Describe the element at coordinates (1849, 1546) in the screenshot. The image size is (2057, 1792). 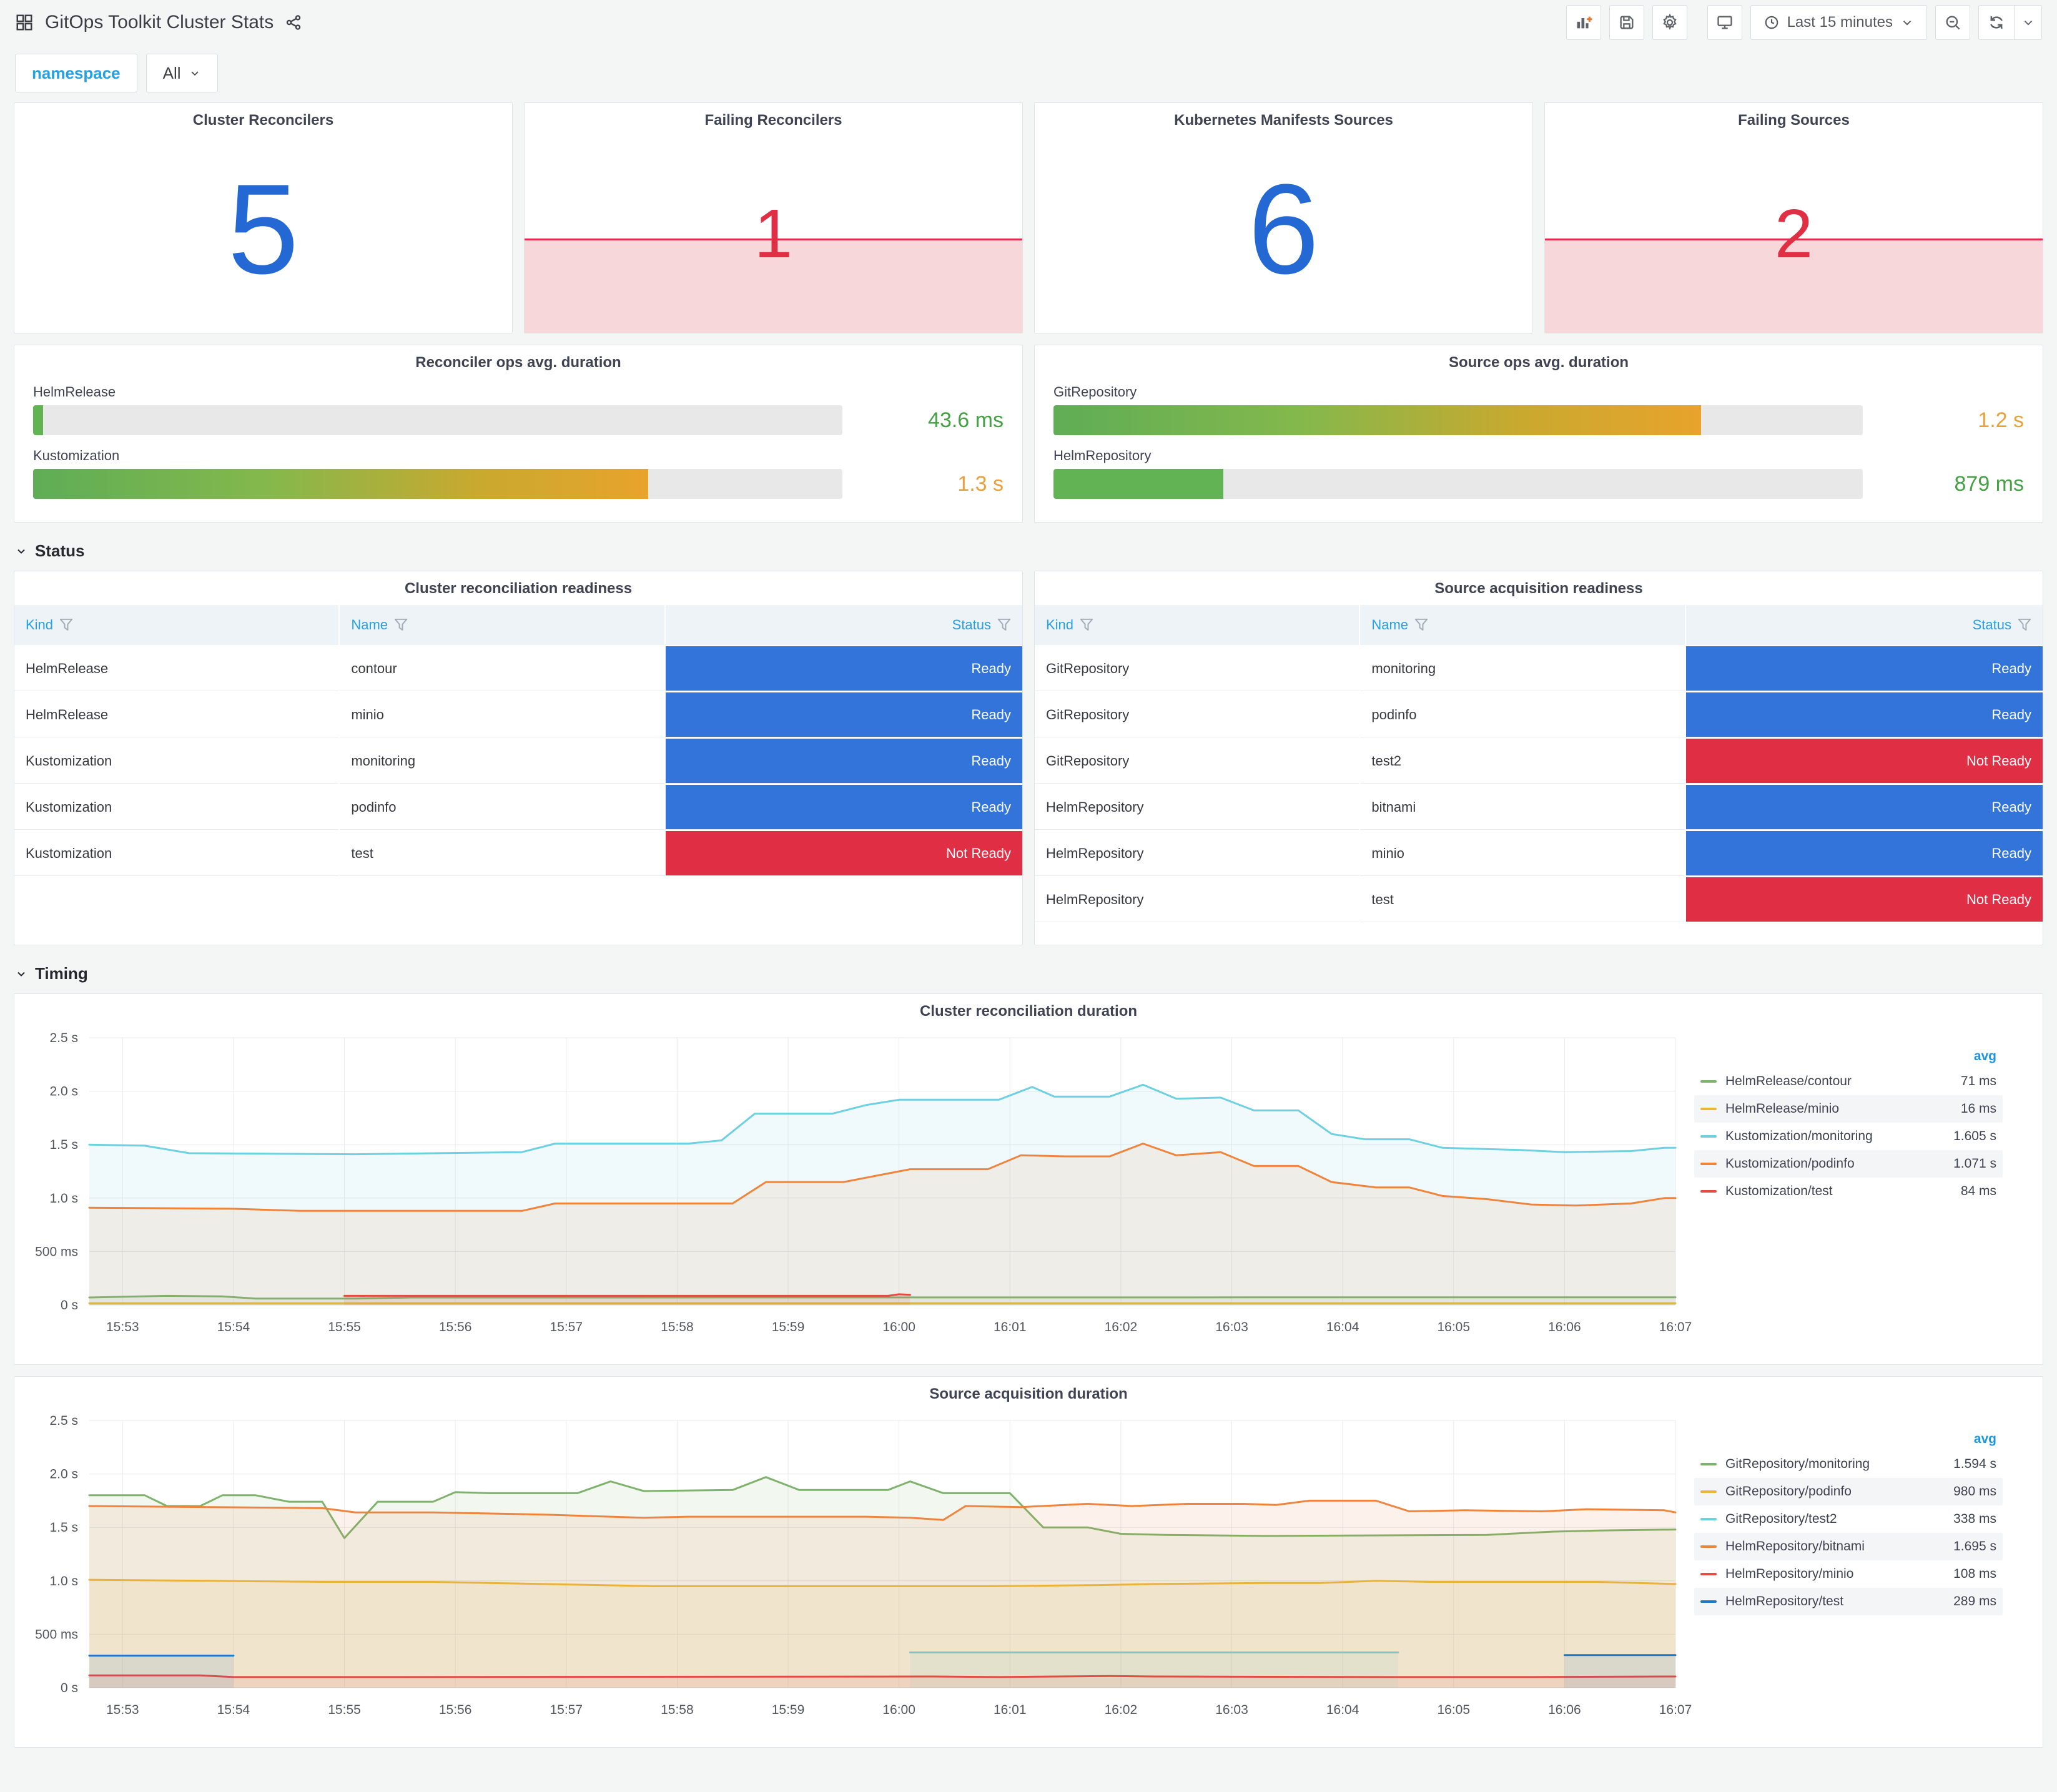
I see `legend-item: HelmRepository/bitnami 1.695 s` at that location.